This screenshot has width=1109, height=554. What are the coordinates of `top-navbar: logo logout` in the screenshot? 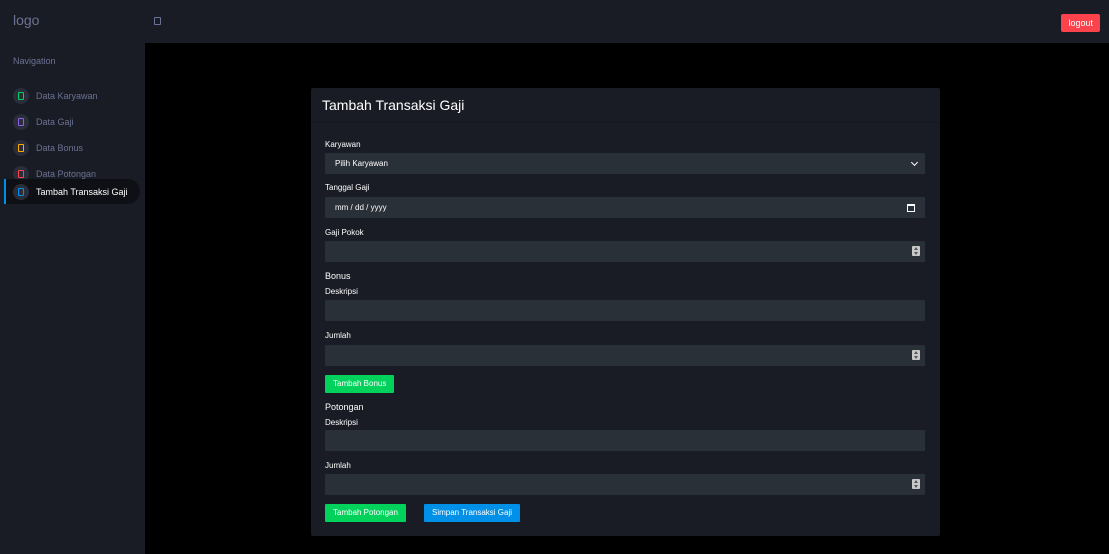 It's located at (554, 21).